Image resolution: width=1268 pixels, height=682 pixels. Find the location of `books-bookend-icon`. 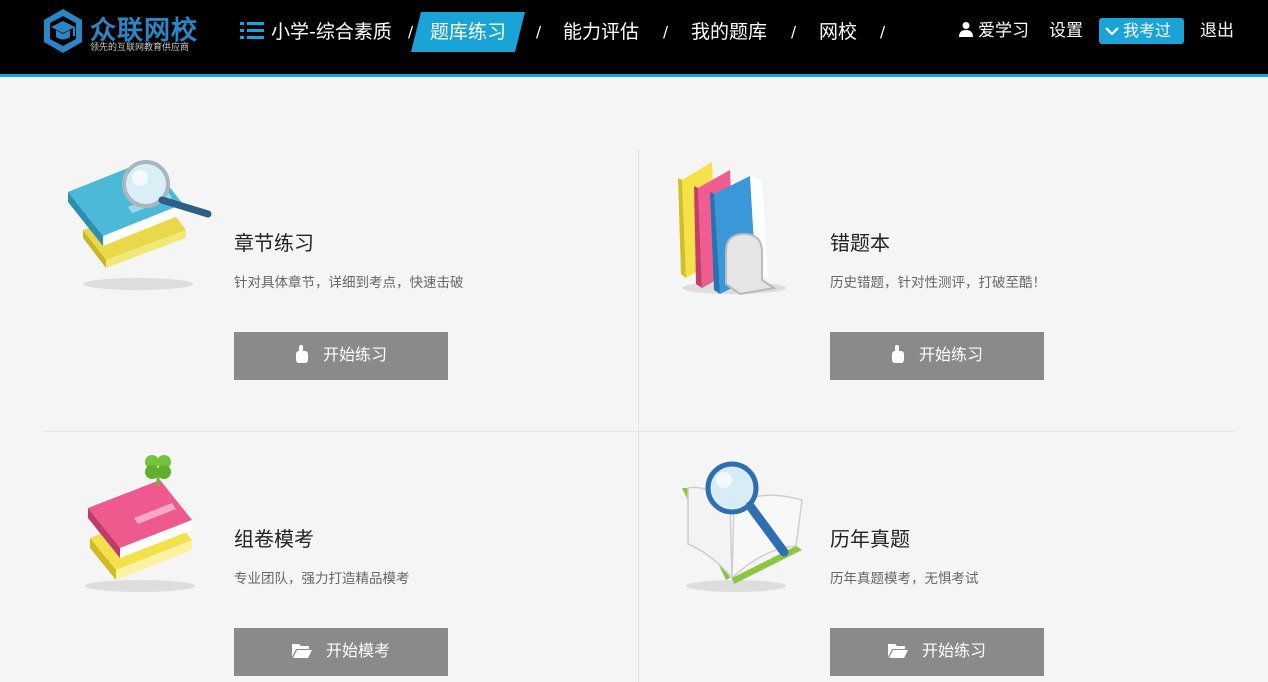

books-bookend-icon is located at coordinates (732, 229).